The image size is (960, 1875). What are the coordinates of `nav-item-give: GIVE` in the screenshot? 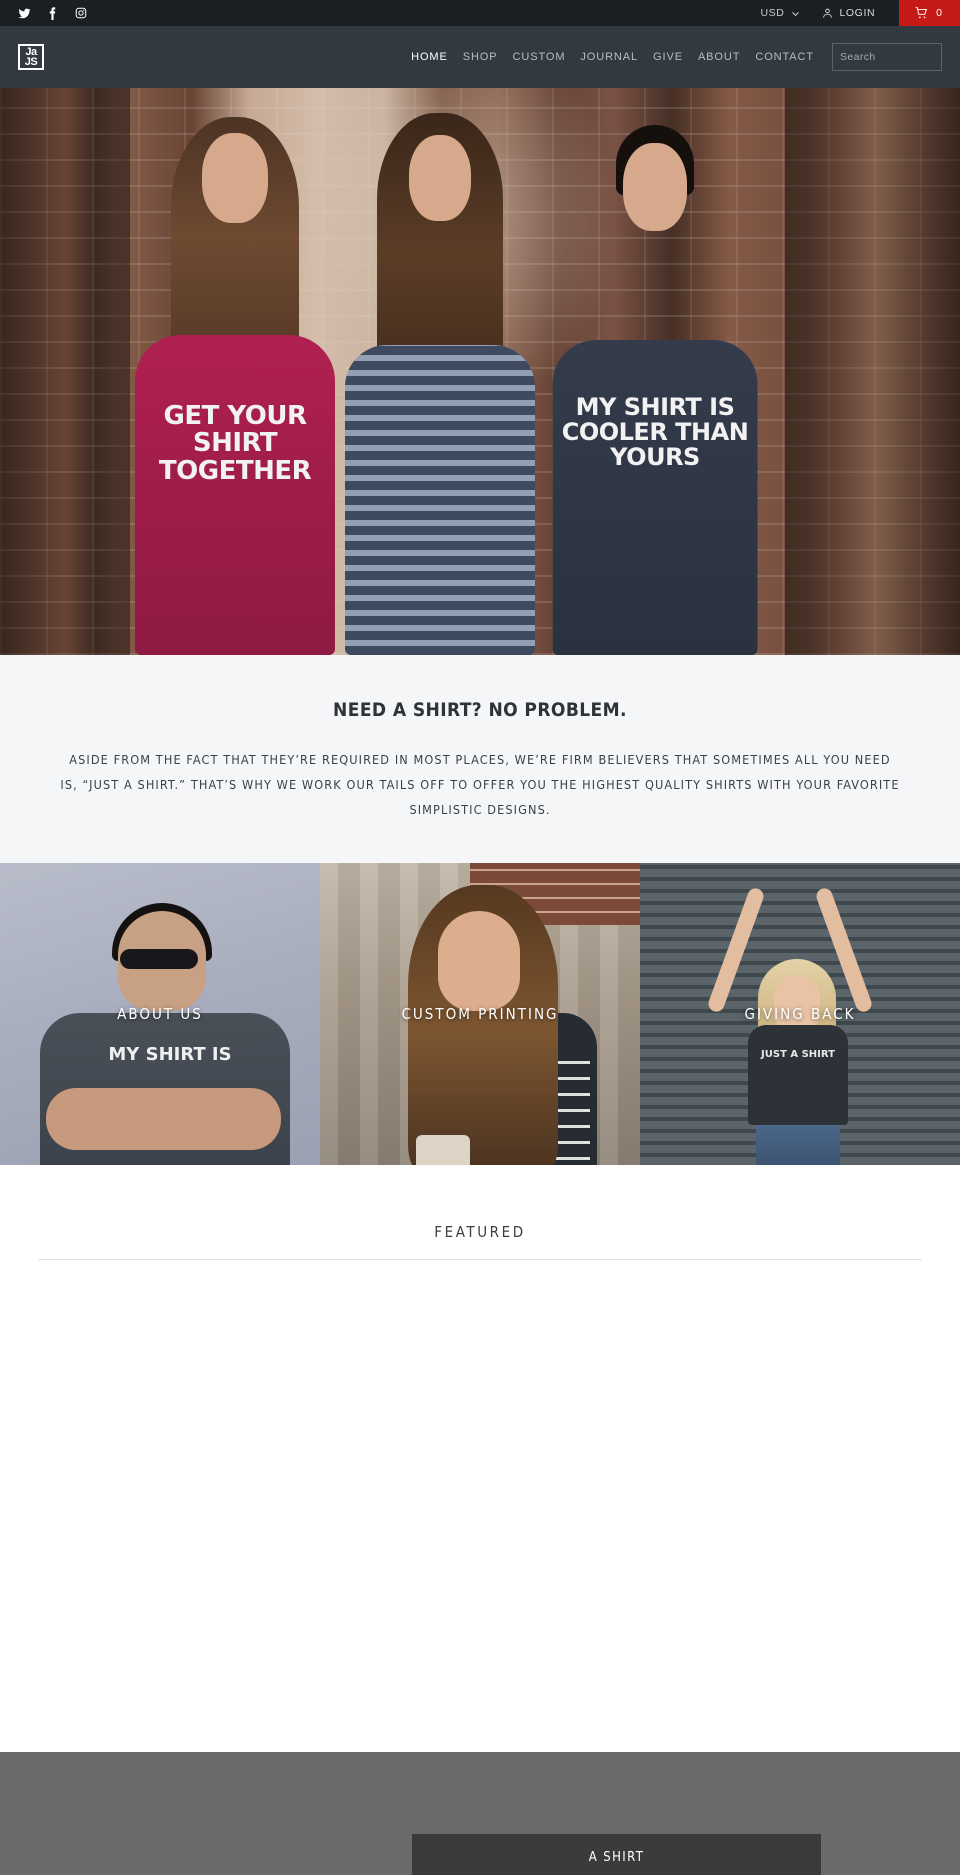 It's located at (668, 57).